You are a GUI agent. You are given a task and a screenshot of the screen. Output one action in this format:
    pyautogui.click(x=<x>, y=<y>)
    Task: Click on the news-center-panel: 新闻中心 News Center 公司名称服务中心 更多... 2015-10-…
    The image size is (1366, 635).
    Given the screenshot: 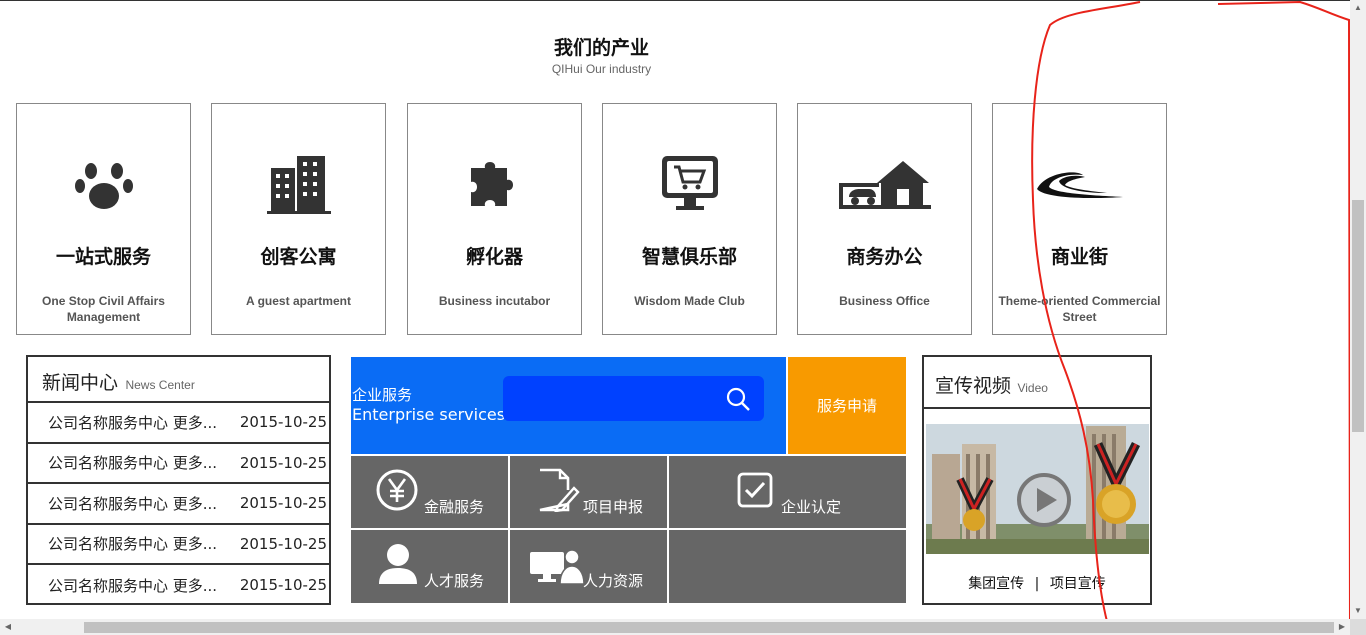 What is the action you would take?
    pyautogui.click(x=178, y=480)
    